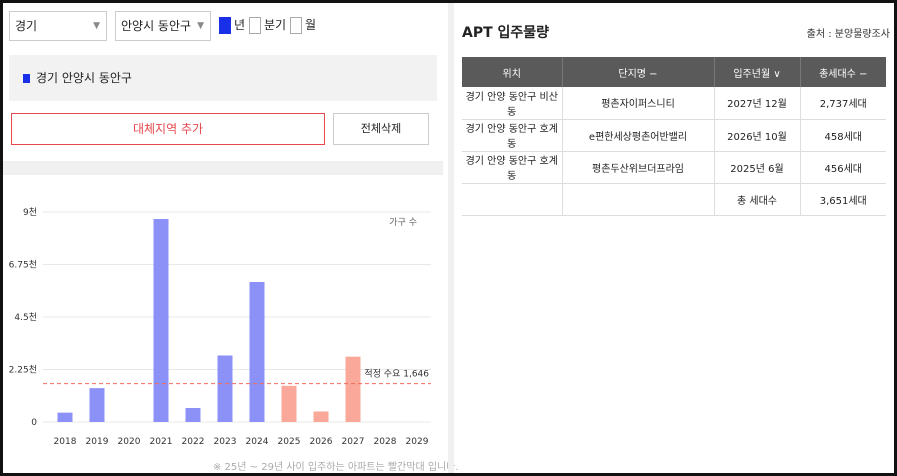 The width and height of the screenshot is (897, 476). I want to click on x-tick-label: 2023, so click(225, 442).